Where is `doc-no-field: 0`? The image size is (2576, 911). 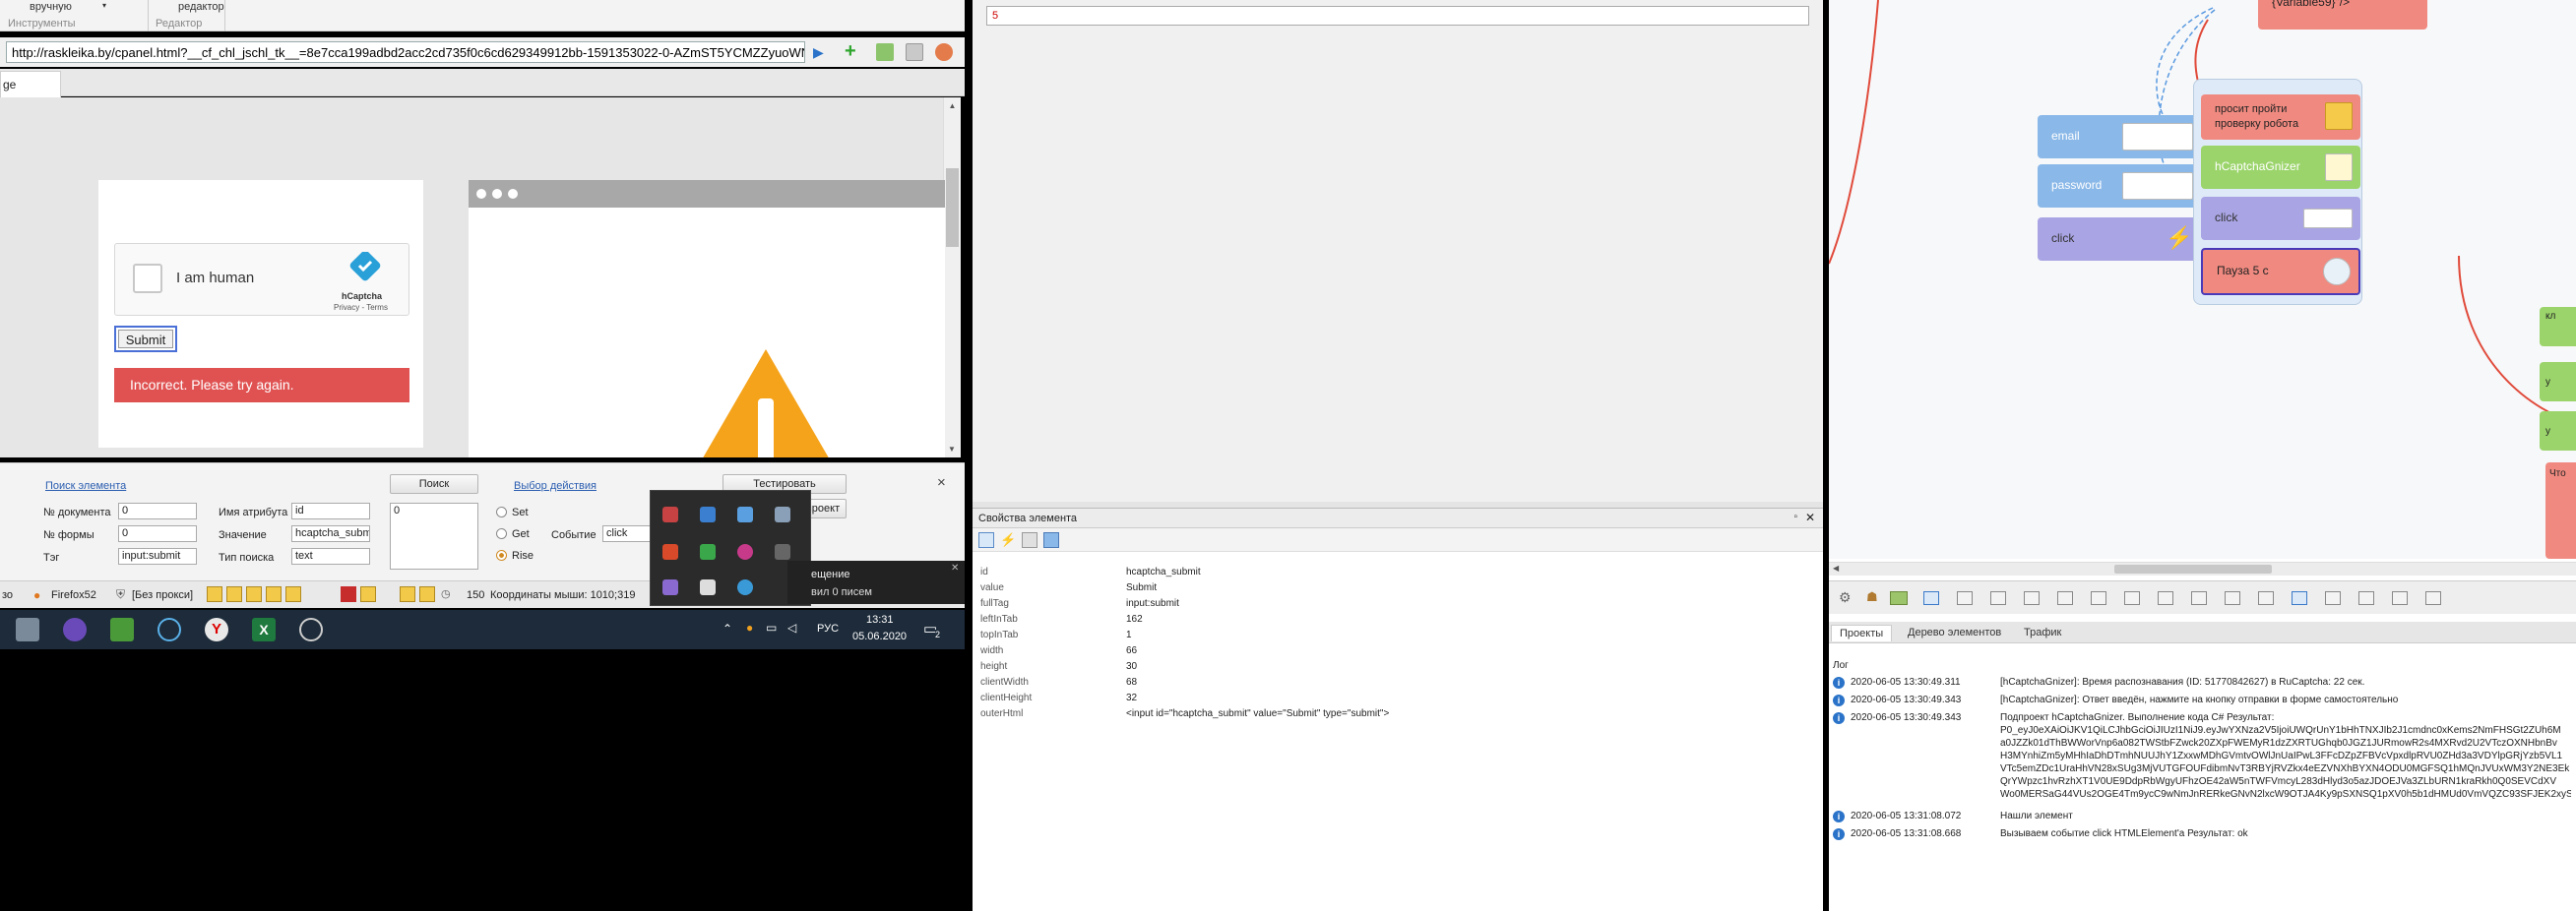
doc-no-field: 0 is located at coordinates (157, 511).